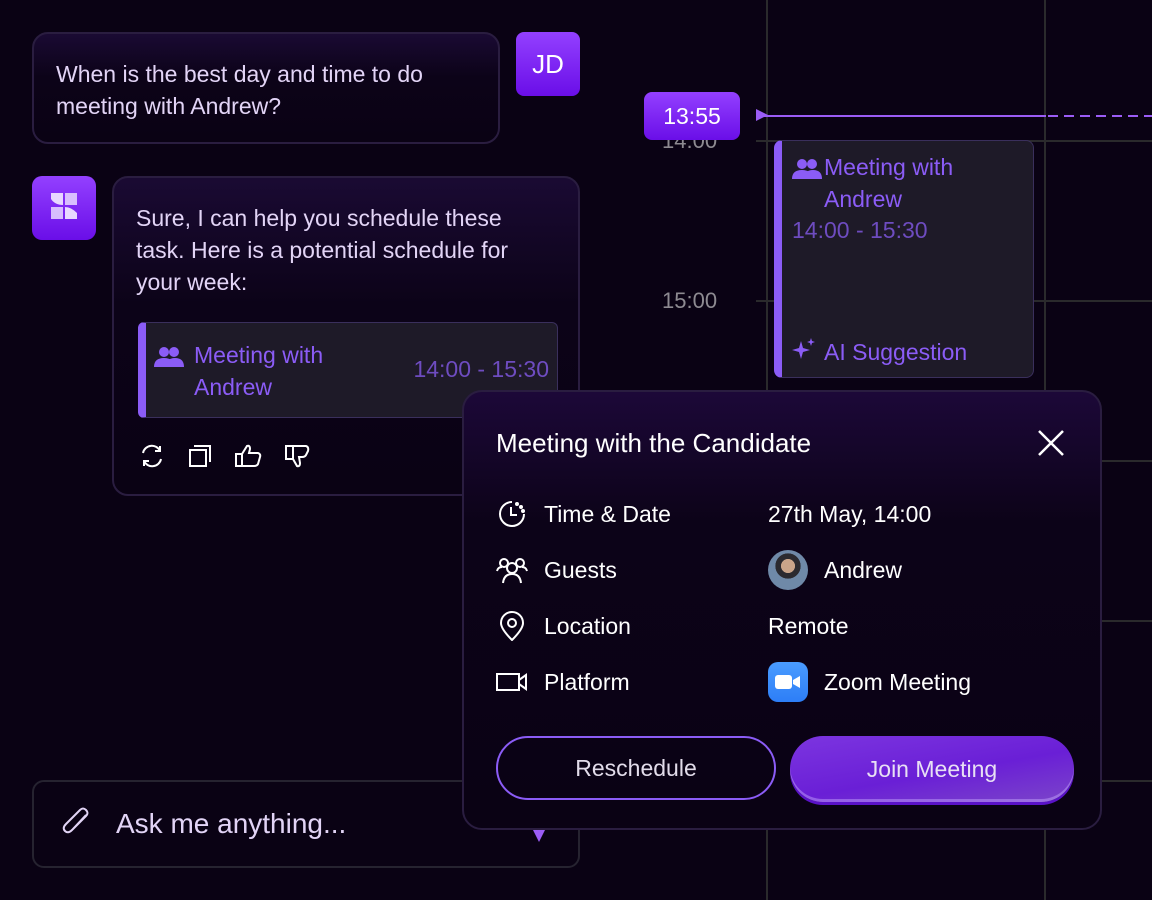 The image size is (1152, 900). I want to click on ai-suggestion-tag: AI Suggestion, so click(879, 352).